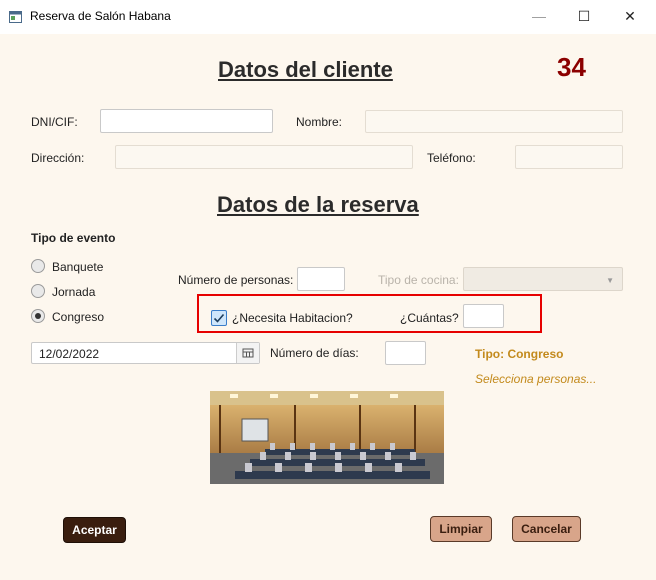  What do you see at coordinates (54, 122) in the screenshot?
I see `dni-label: DNI/CIF:` at bounding box center [54, 122].